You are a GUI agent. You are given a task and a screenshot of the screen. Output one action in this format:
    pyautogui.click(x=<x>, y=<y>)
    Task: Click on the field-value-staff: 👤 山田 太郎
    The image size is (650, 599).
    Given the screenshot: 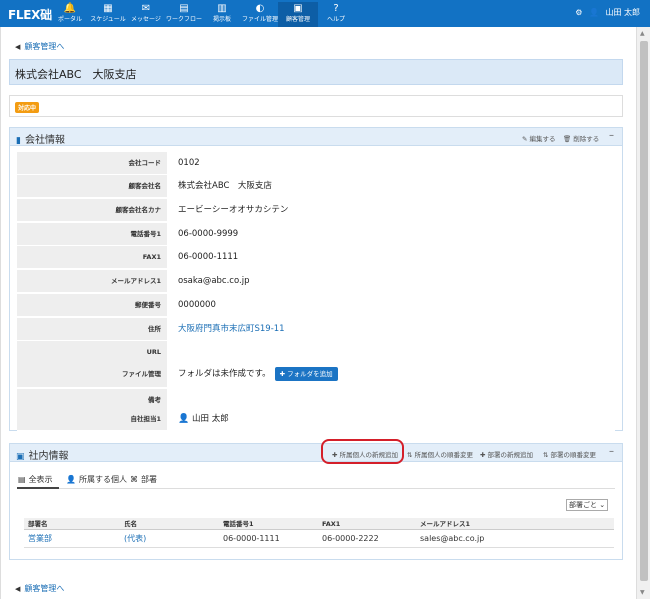 What is the action you would take?
    pyautogui.click(x=203, y=419)
    